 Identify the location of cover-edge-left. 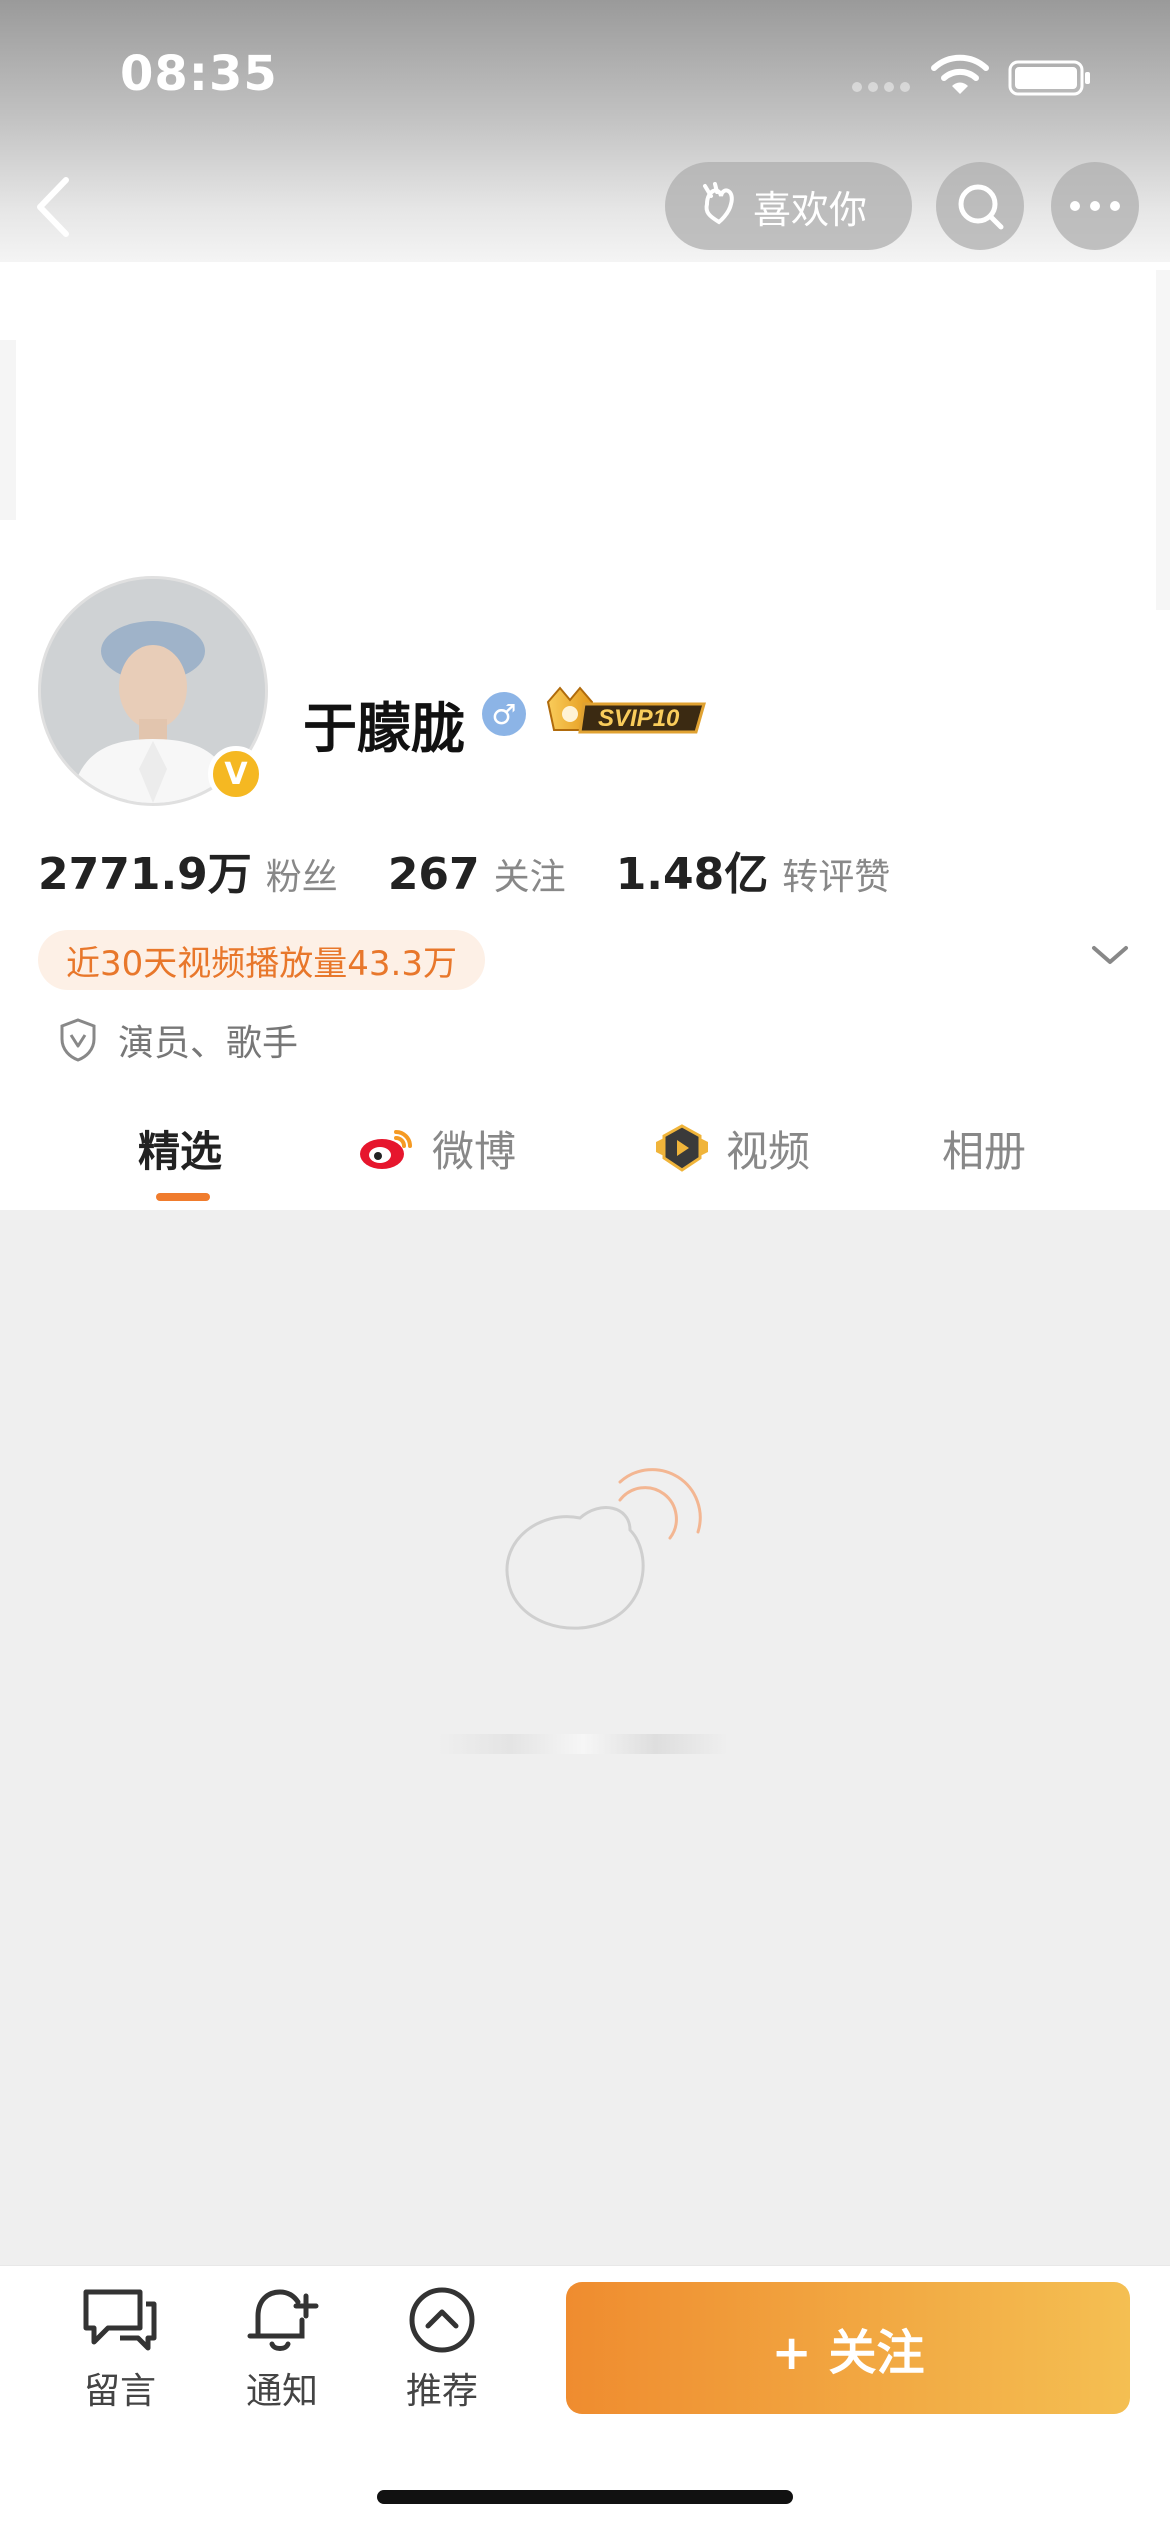
(8, 430).